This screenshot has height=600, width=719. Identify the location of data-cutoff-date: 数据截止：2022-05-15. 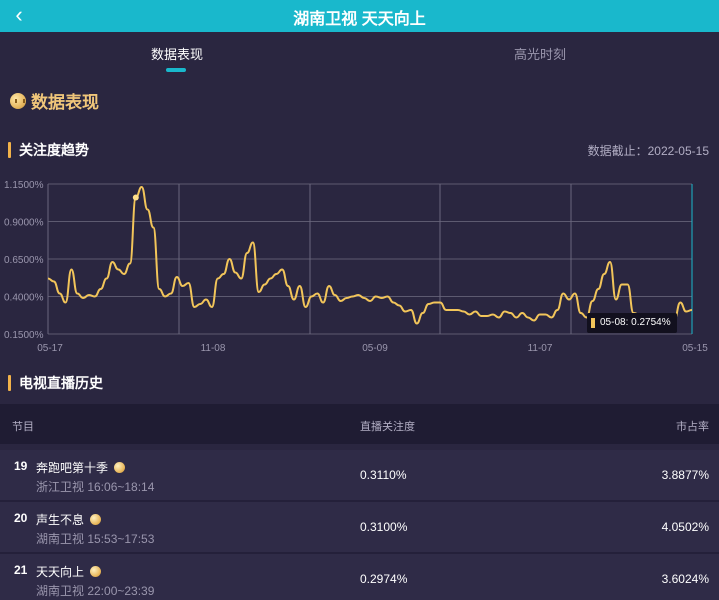
(648, 151).